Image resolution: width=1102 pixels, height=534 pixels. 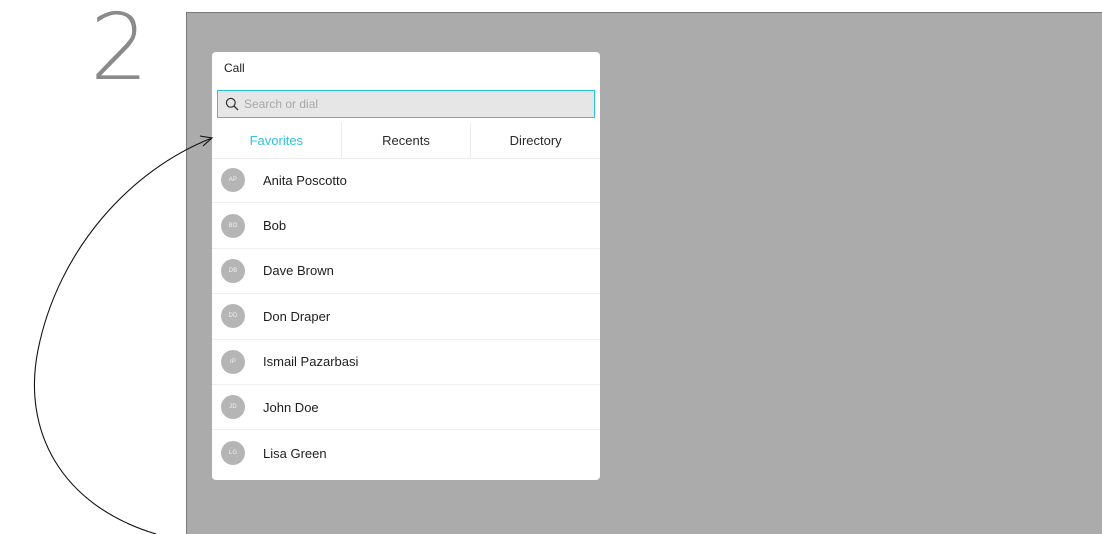 I want to click on tab-bar: Favorites Recents Directory, so click(x=406, y=140).